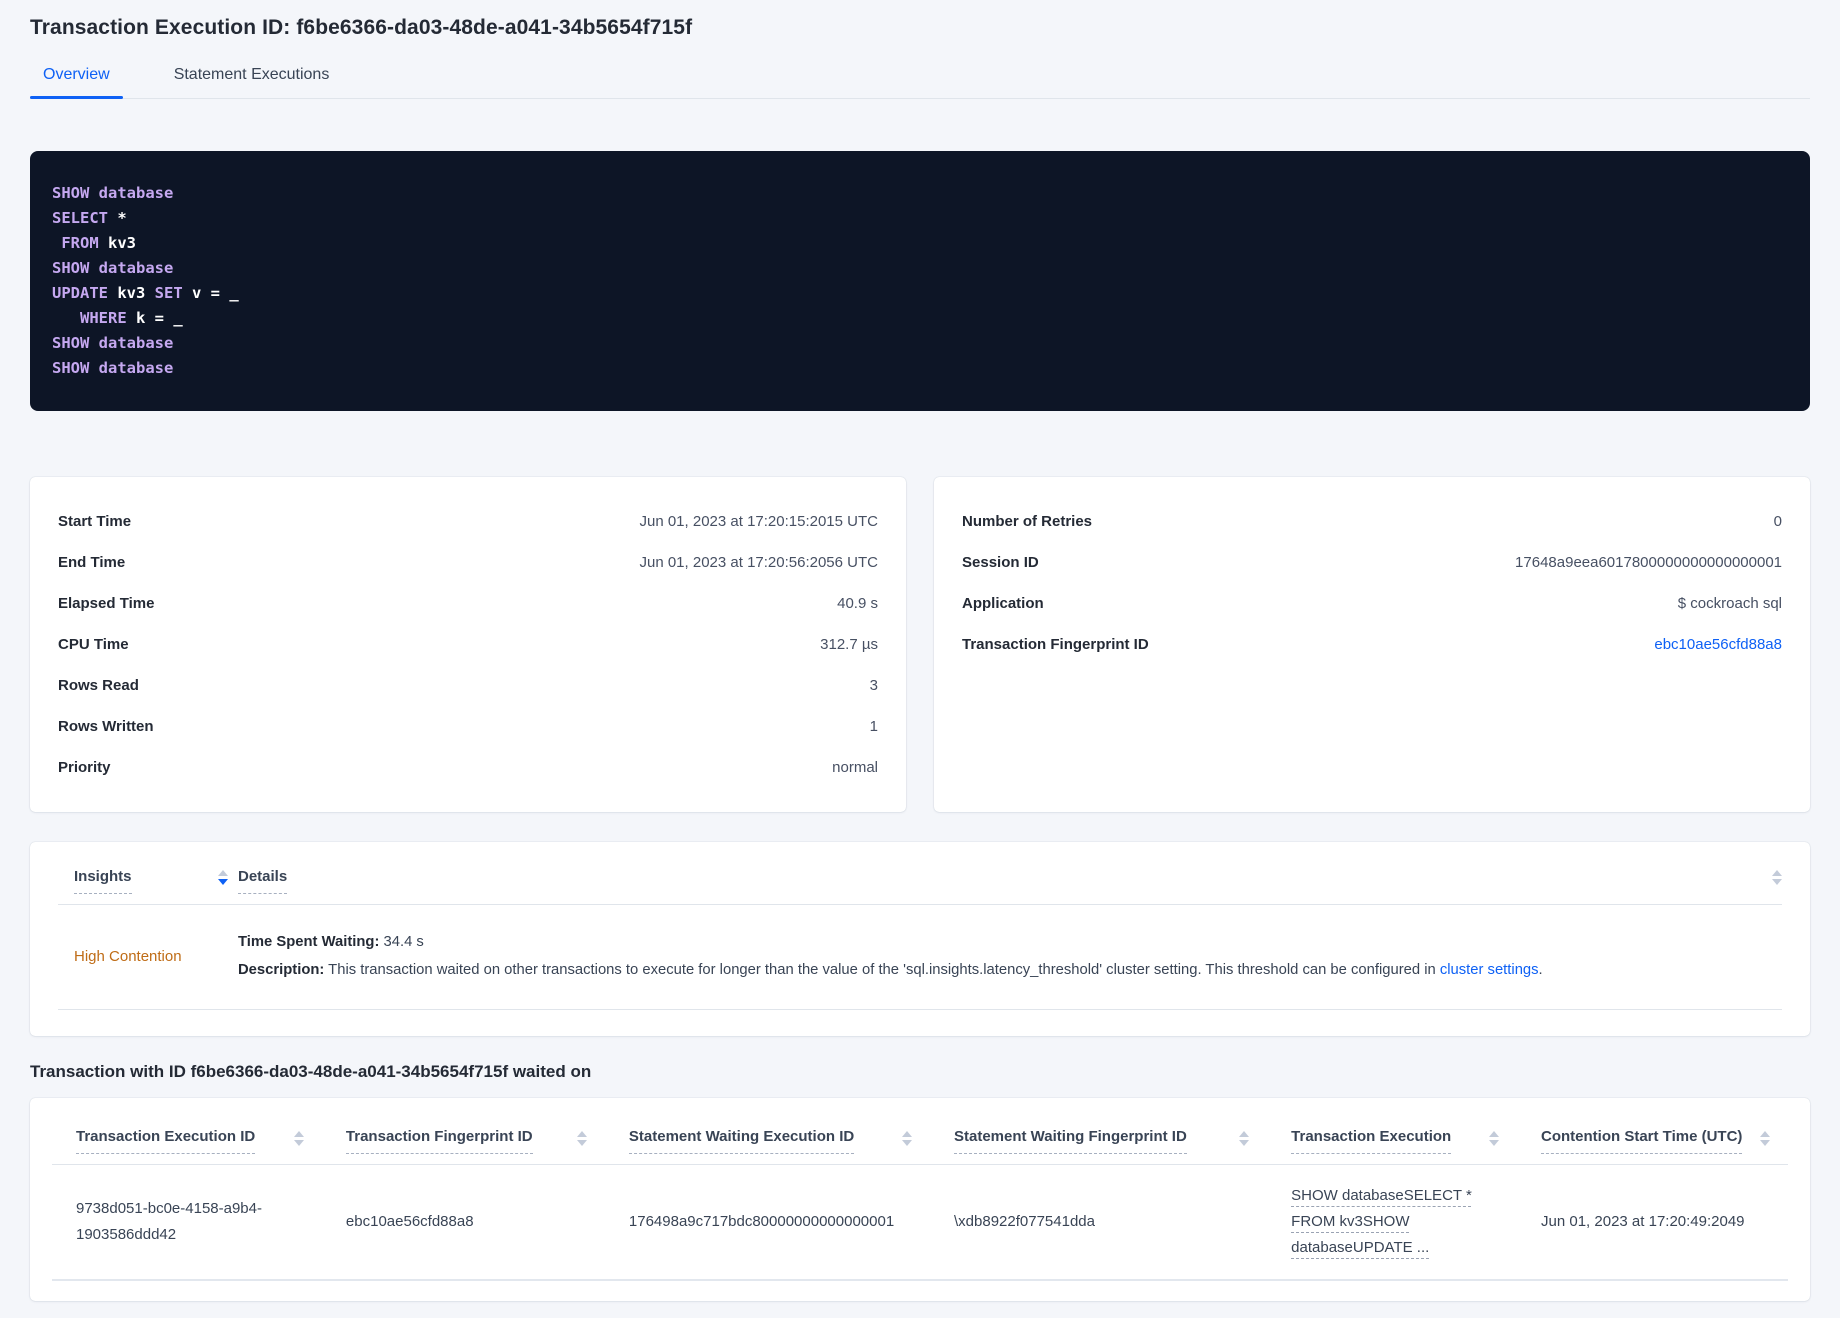 This screenshot has width=1840, height=1318. What do you see at coordinates (758, 521) in the screenshot?
I see `summary-value: Jun 01, 2023 at 17:20:15:2015 UTC` at bounding box center [758, 521].